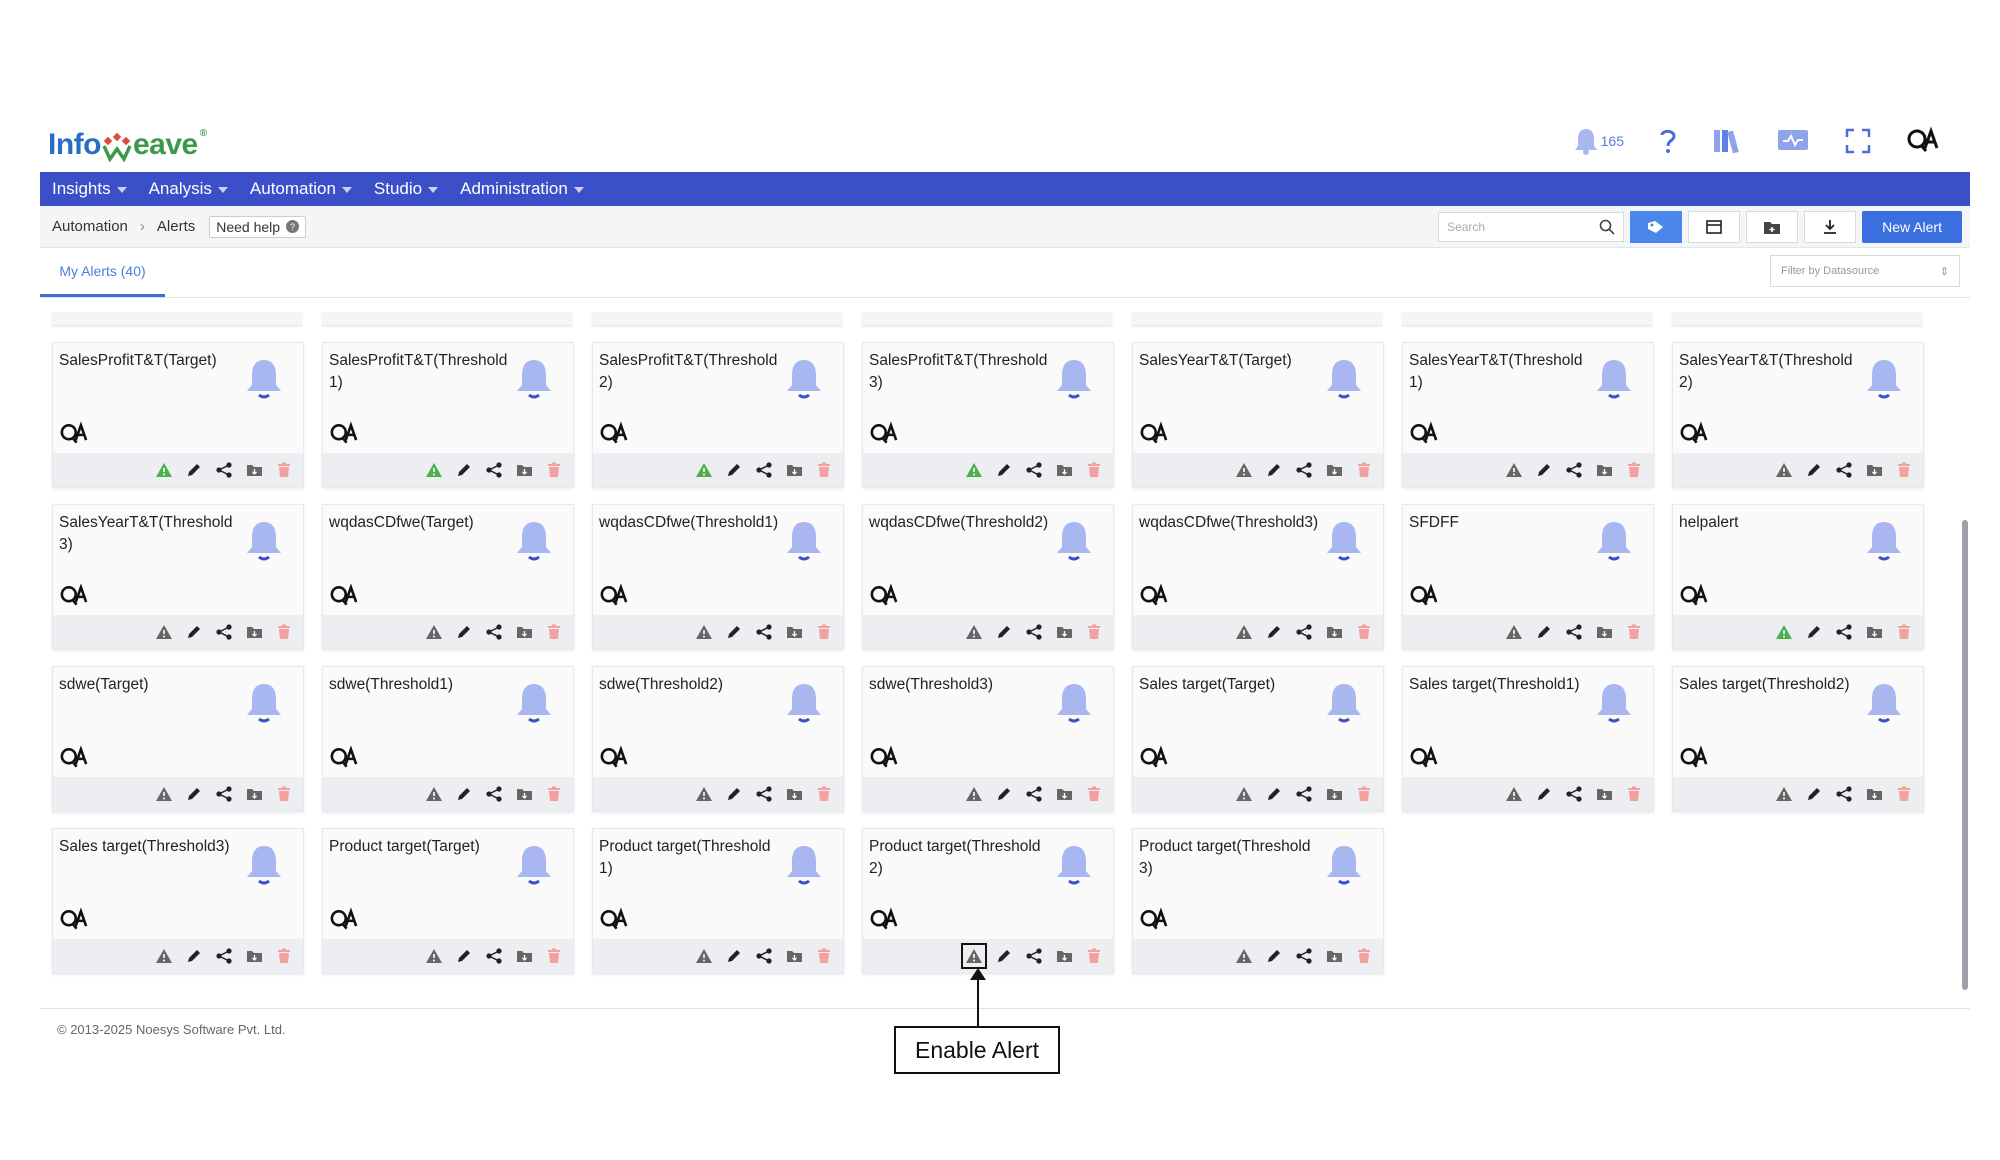 This screenshot has width=2000, height=1160. What do you see at coordinates (448, 415) in the screenshot?
I see `alert-card: SalesProfitT&T(Threshold1)` at bounding box center [448, 415].